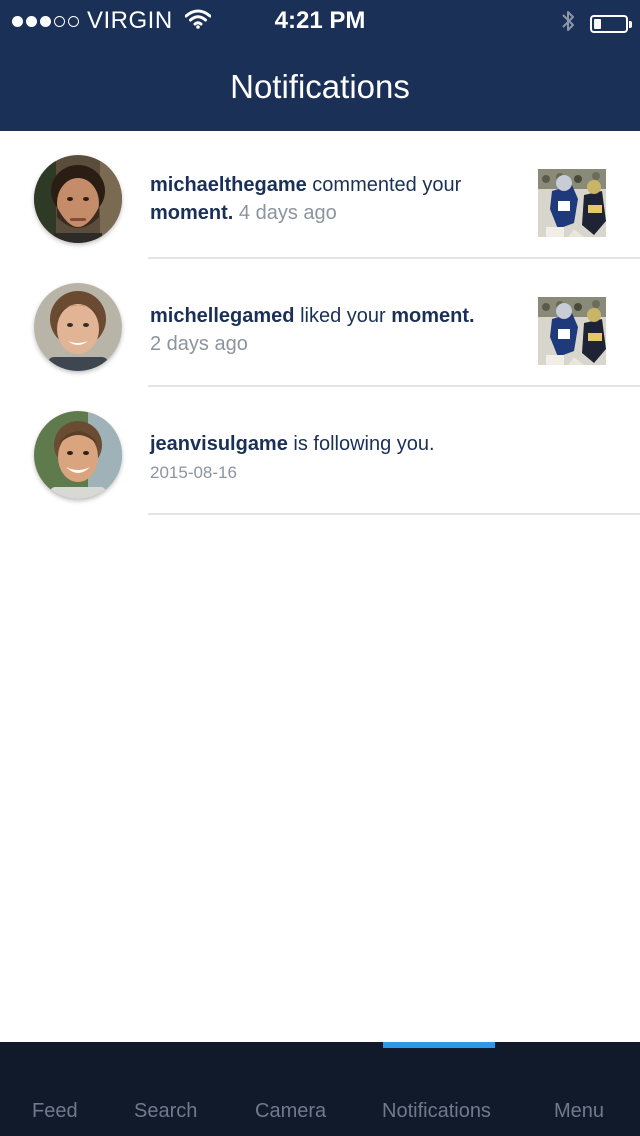 The width and height of the screenshot is (640, 1136). I want to click on tab-feed: Feed, so click(55, 1111).